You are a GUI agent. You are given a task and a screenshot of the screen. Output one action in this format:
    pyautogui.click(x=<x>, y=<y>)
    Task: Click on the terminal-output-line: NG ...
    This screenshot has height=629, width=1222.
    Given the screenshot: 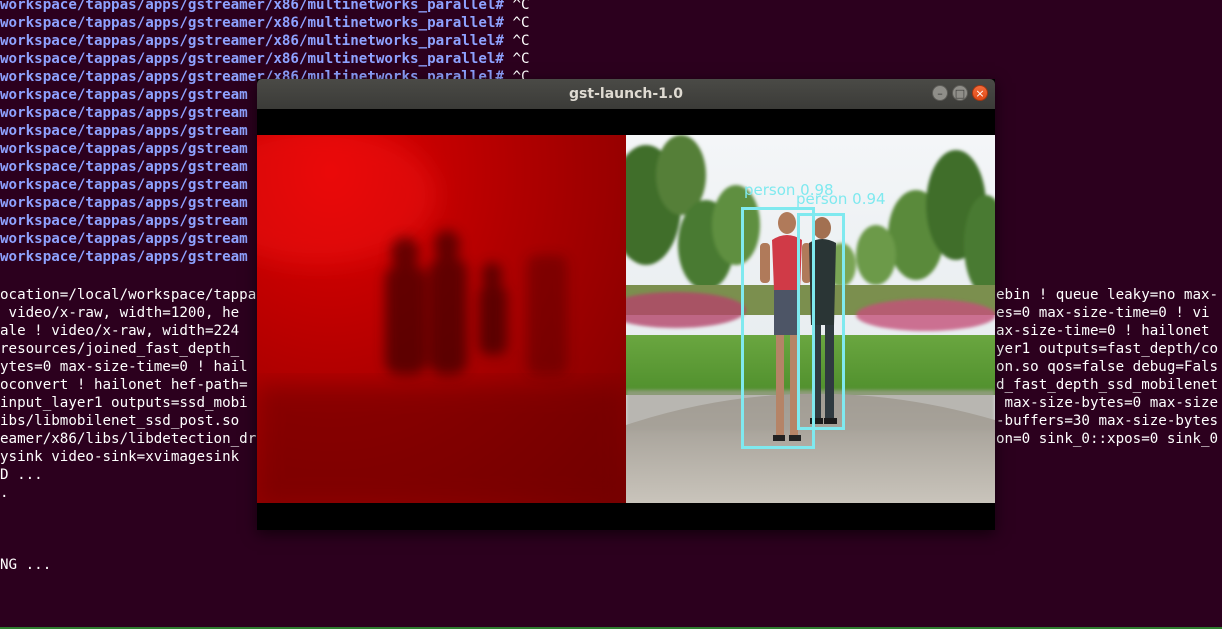 What is the action you would take?
    pyautogui.click(x=26, y=565)
    